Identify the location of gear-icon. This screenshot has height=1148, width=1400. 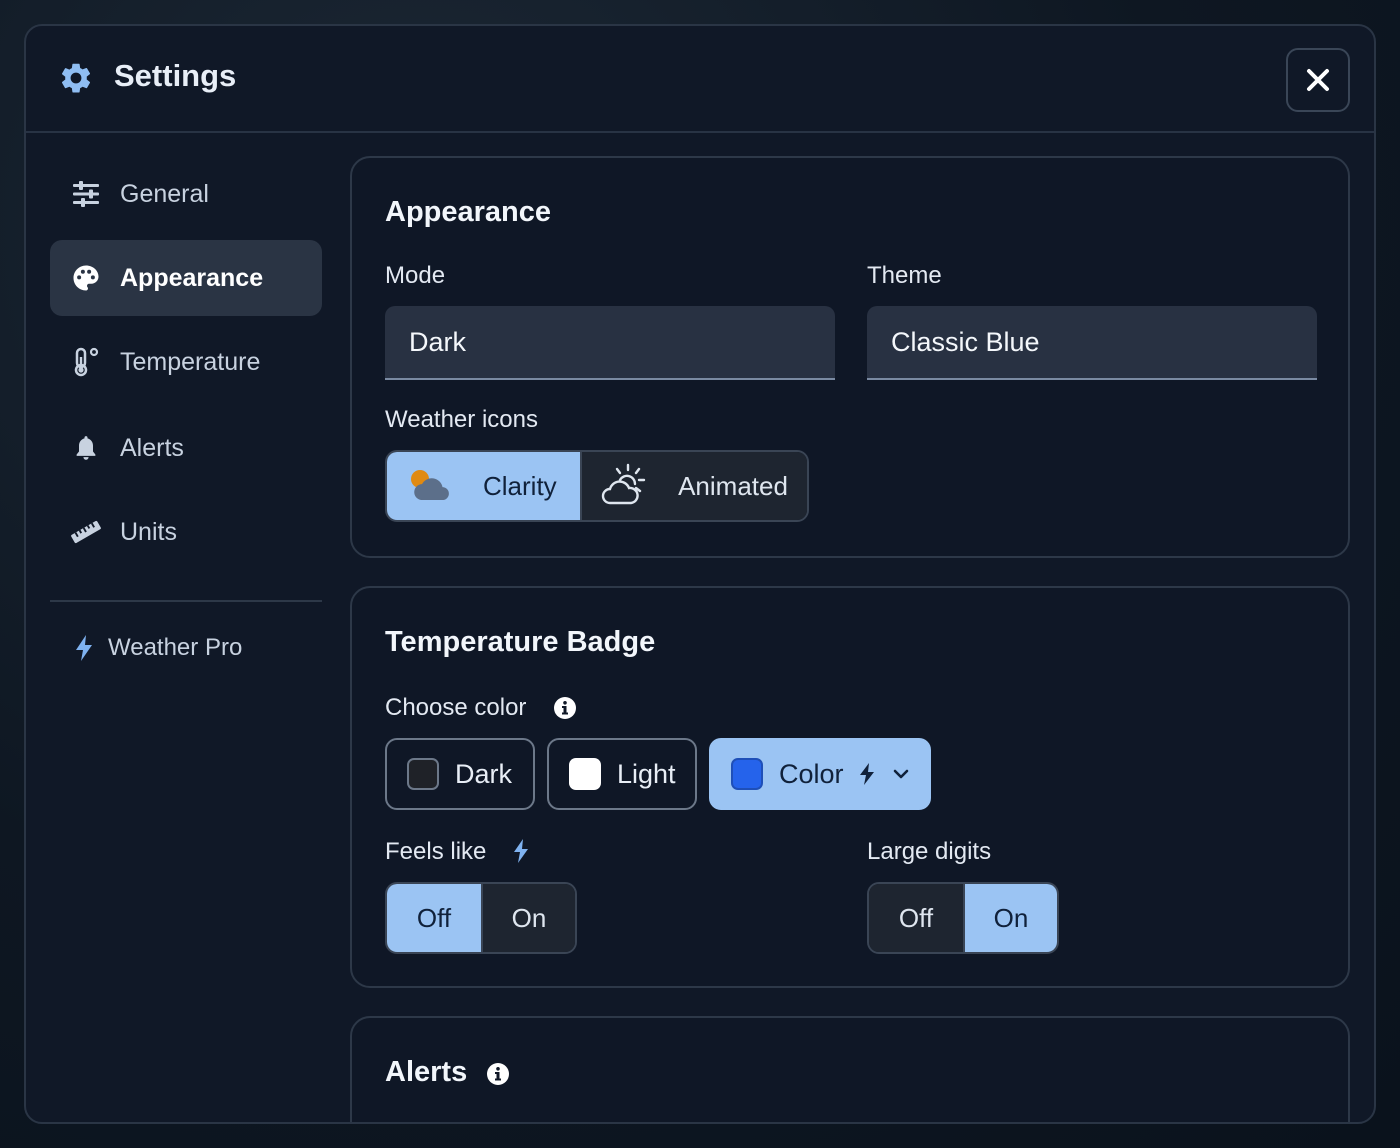
(76, 78).